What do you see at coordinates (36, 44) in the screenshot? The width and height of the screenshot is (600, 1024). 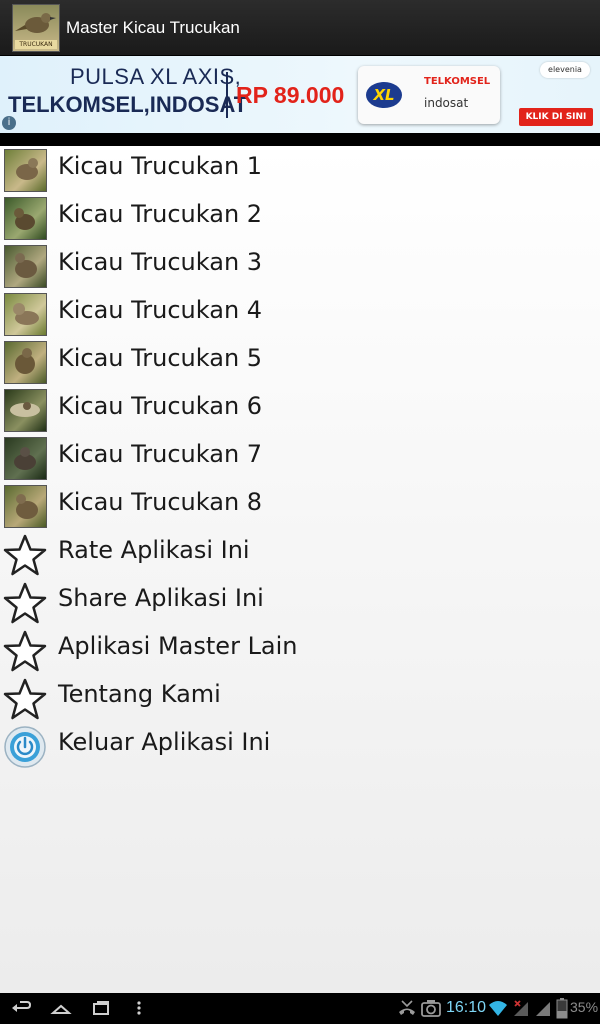 I see `app-icon-label: TRUCUKAN` at bounding box center [36, 44].